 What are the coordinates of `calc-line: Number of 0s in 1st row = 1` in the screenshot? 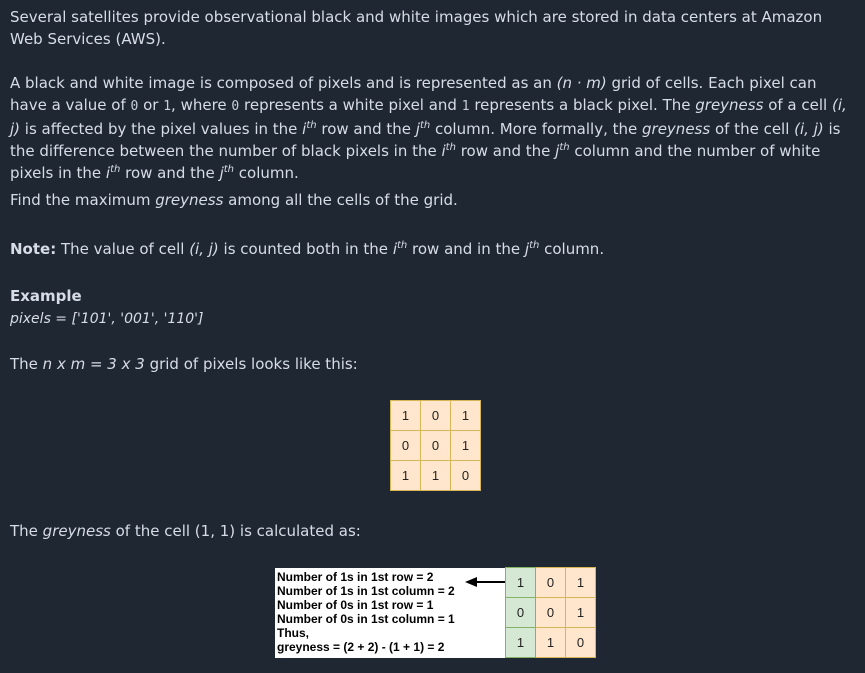 It's located at (355, 605).